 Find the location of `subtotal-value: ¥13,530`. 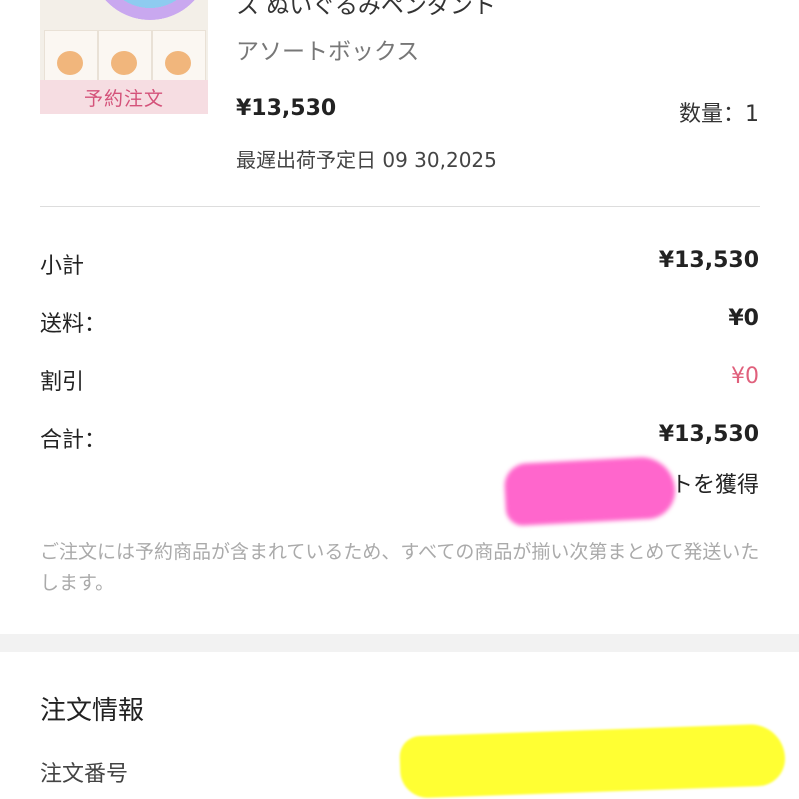

subtotal-value: ¥13,530 is located at coordinates (708, 260).